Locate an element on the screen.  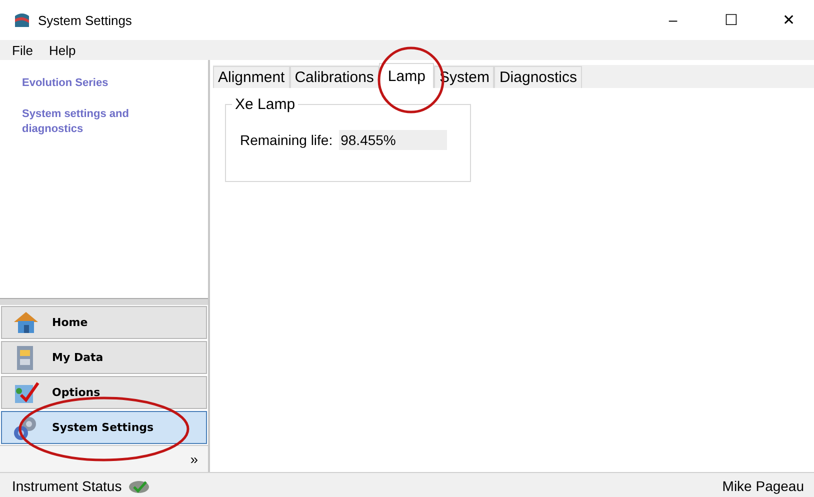
window-title: System Settings is located at coordinates (85, 20).